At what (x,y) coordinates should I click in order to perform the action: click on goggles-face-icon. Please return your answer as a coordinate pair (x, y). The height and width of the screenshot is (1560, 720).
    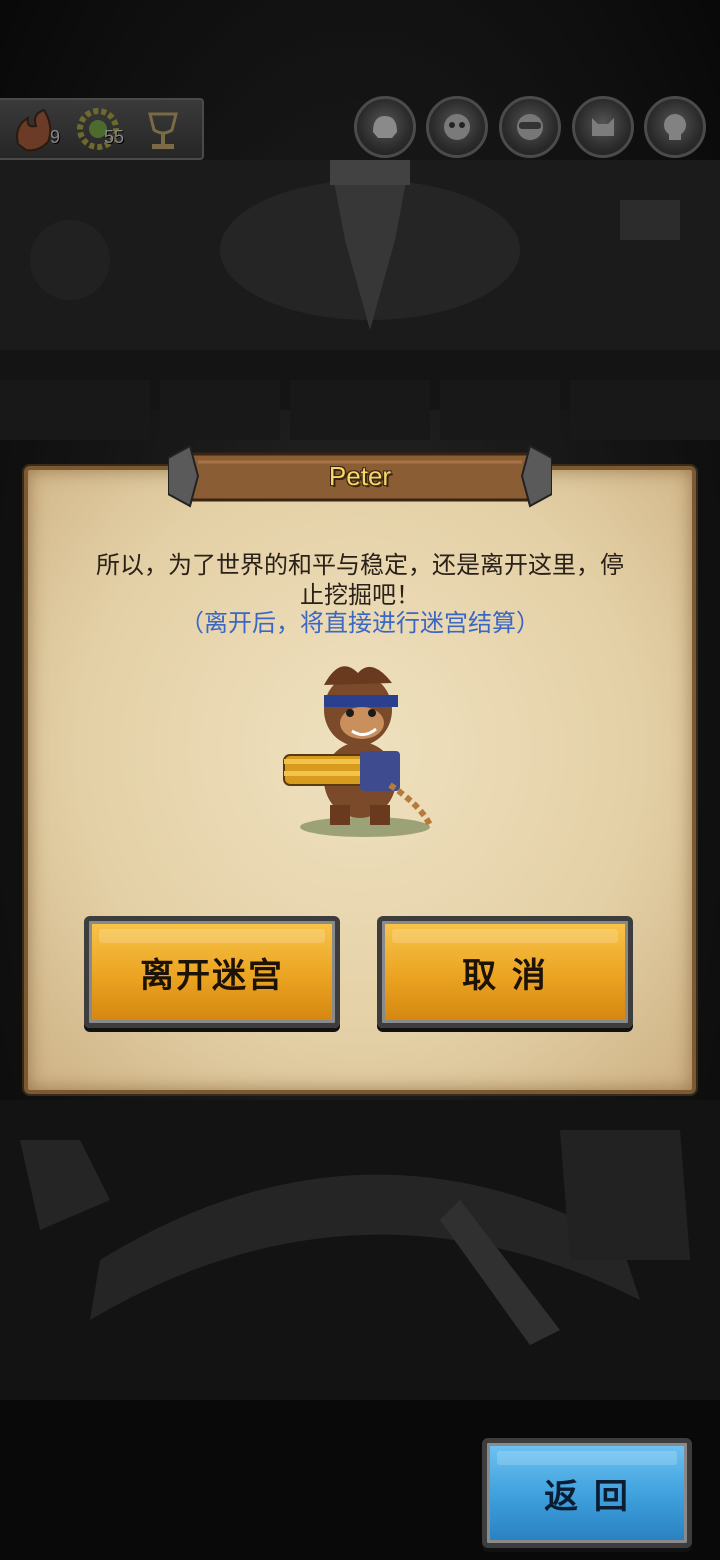
    Looking at the image, I should click on (530, 127).